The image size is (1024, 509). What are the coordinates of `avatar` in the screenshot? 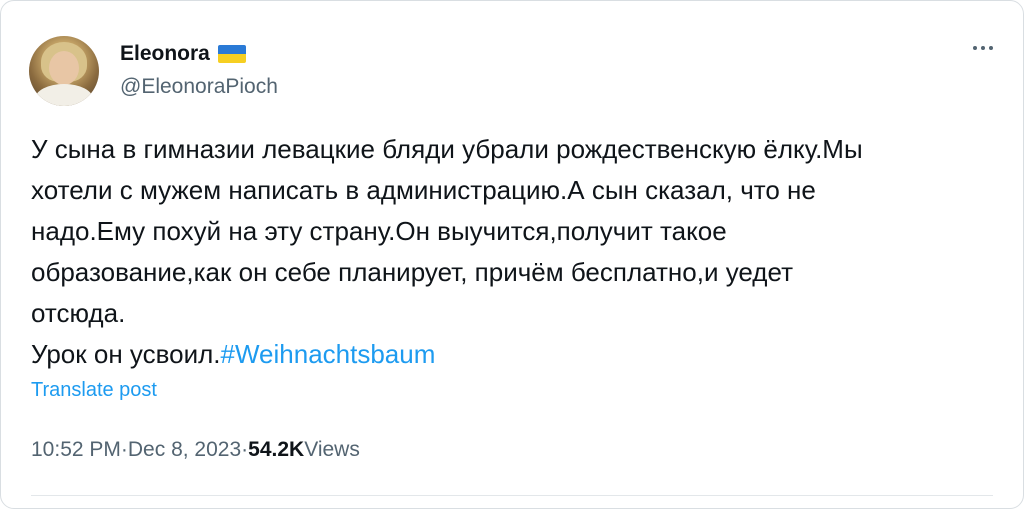 It's located at (64, 71).